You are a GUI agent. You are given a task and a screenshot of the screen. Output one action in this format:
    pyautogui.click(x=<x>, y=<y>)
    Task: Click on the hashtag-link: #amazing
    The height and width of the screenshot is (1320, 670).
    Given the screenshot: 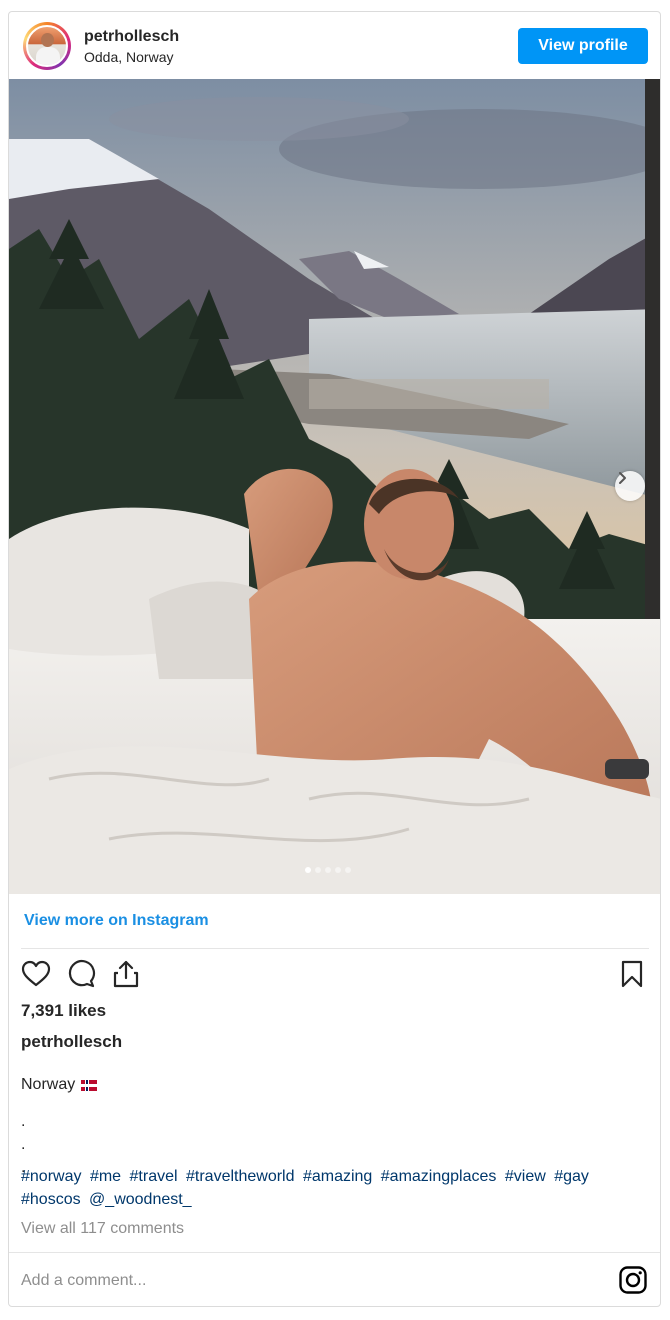 What is the action you would take?
    pyautogui.click(x=337, y=1176)
    